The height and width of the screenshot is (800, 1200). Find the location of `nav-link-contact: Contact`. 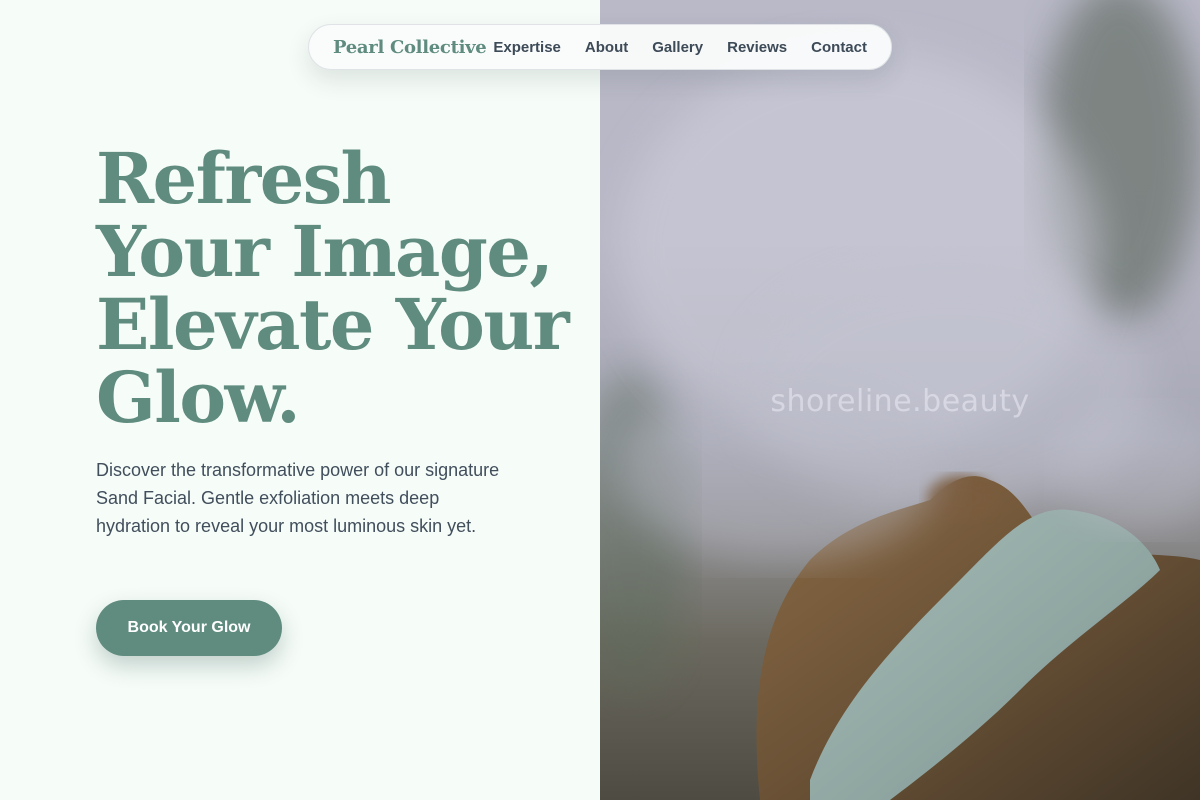

nav-link-contact: Contact is located at coordinates (839, 47).